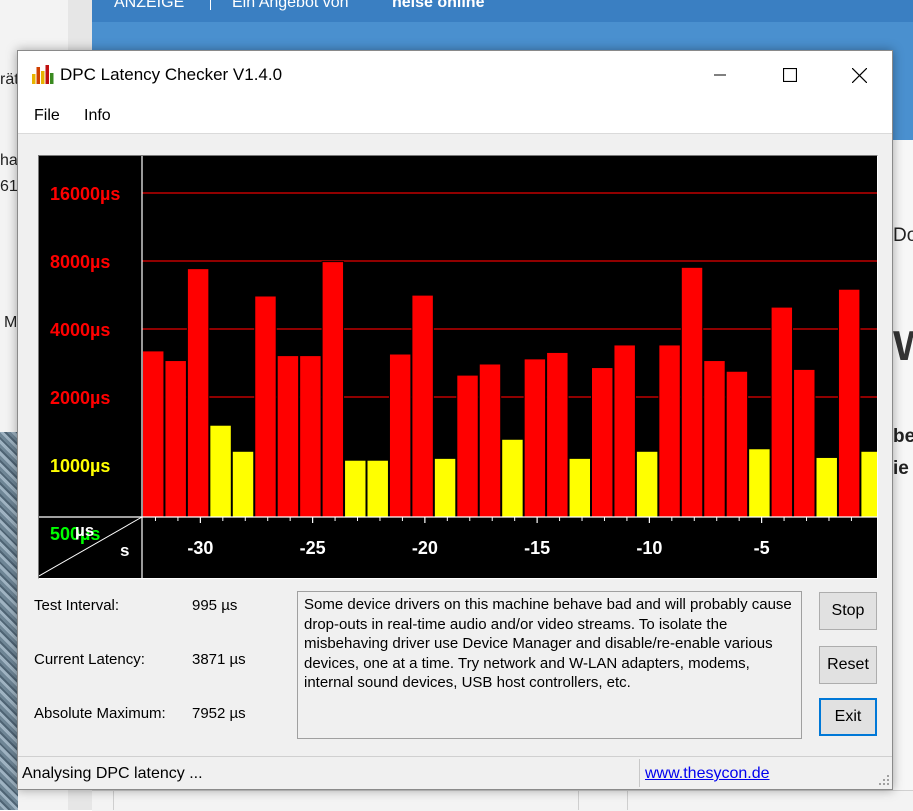 The height and width of the screenshot is (811, 913). I want to click on window-title: DPC Latency Checker V1.4.0, so click(171, 74).